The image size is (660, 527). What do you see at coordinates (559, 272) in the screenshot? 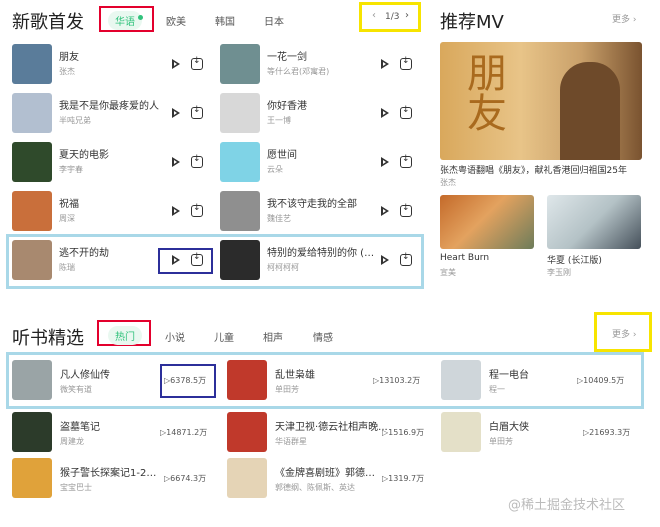
I see `mv-item-artist: 李玉刚` at bounding box center [559, 272].